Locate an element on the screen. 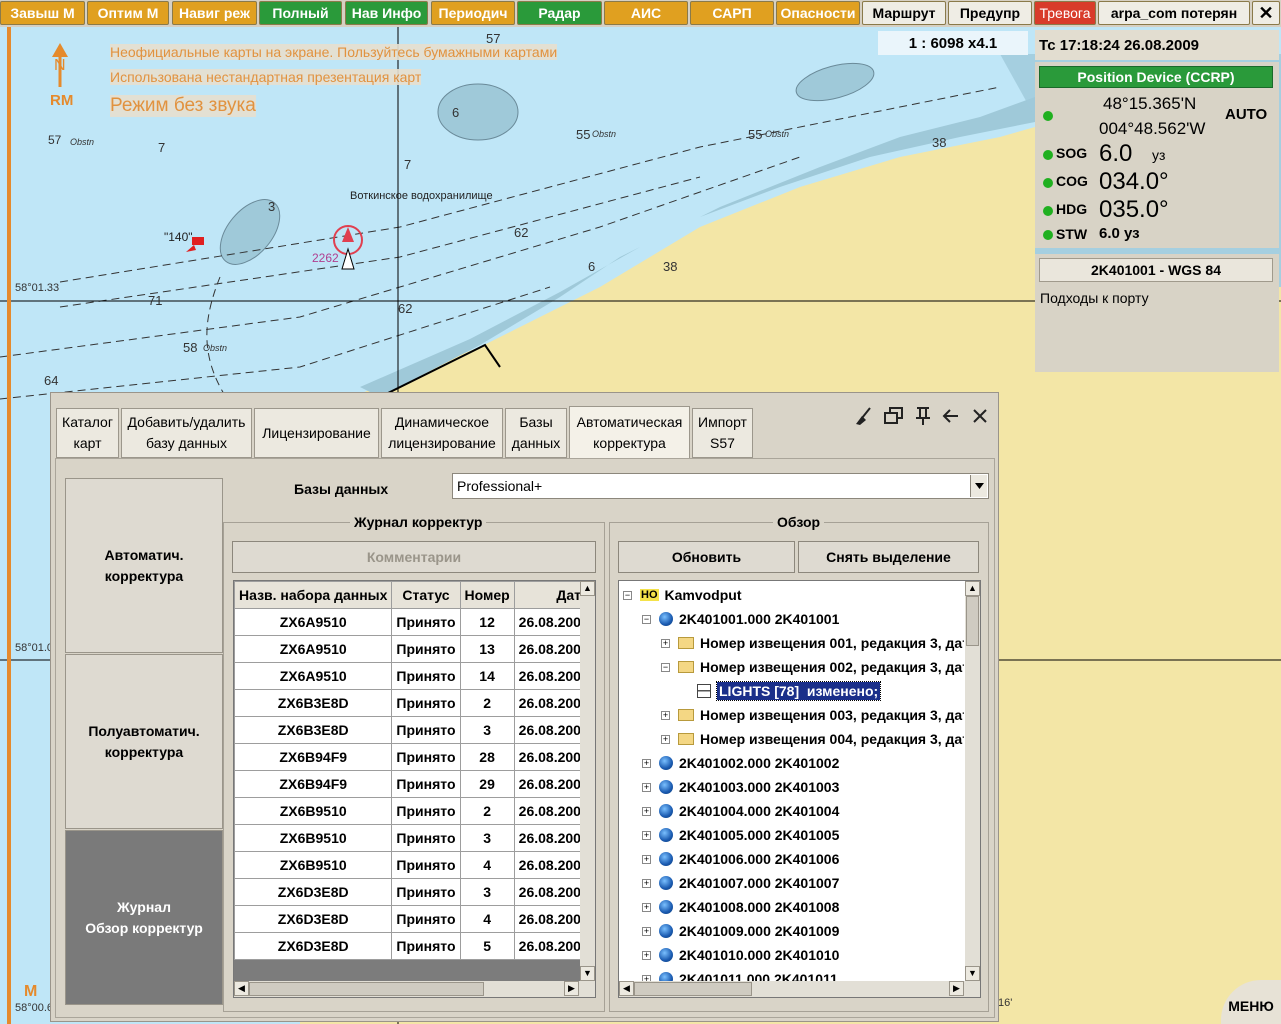  table-row: ZX6D3E8DПринято426.08.2009 is located at coordinates (407, 919).